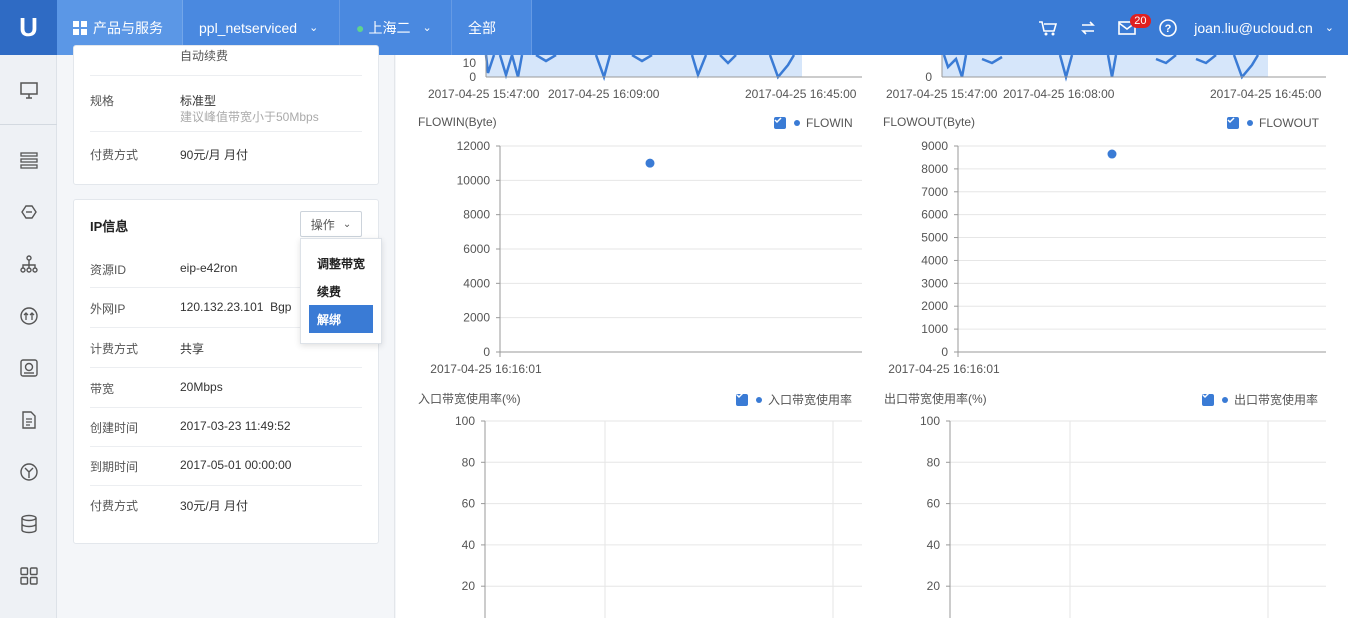  I want to click on help-icon: ?, so click(1168, 27).